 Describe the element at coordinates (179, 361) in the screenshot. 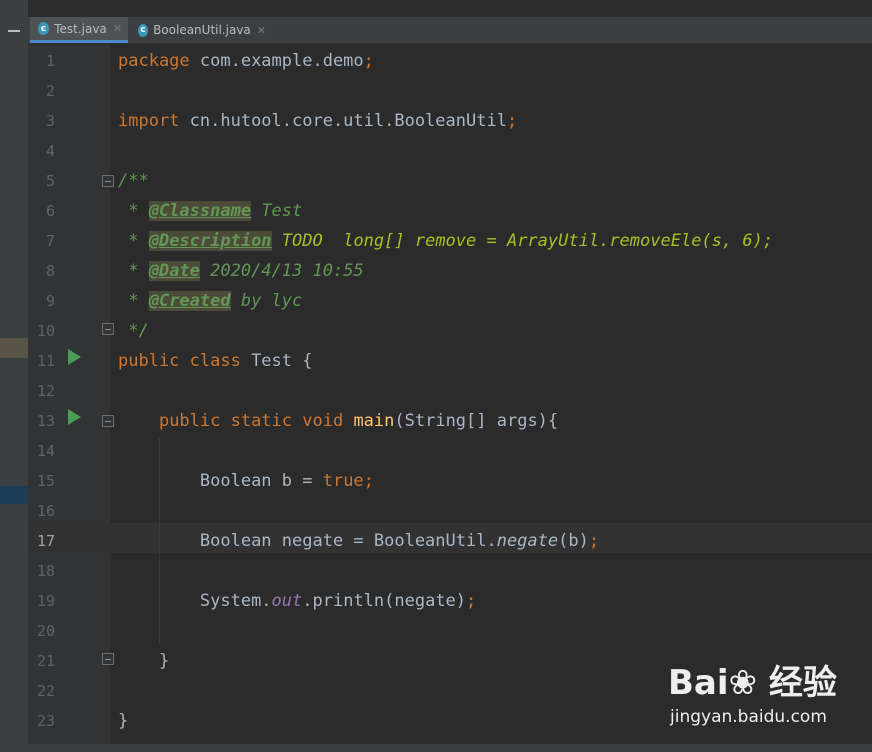

I see `keyword: public class` at that location.